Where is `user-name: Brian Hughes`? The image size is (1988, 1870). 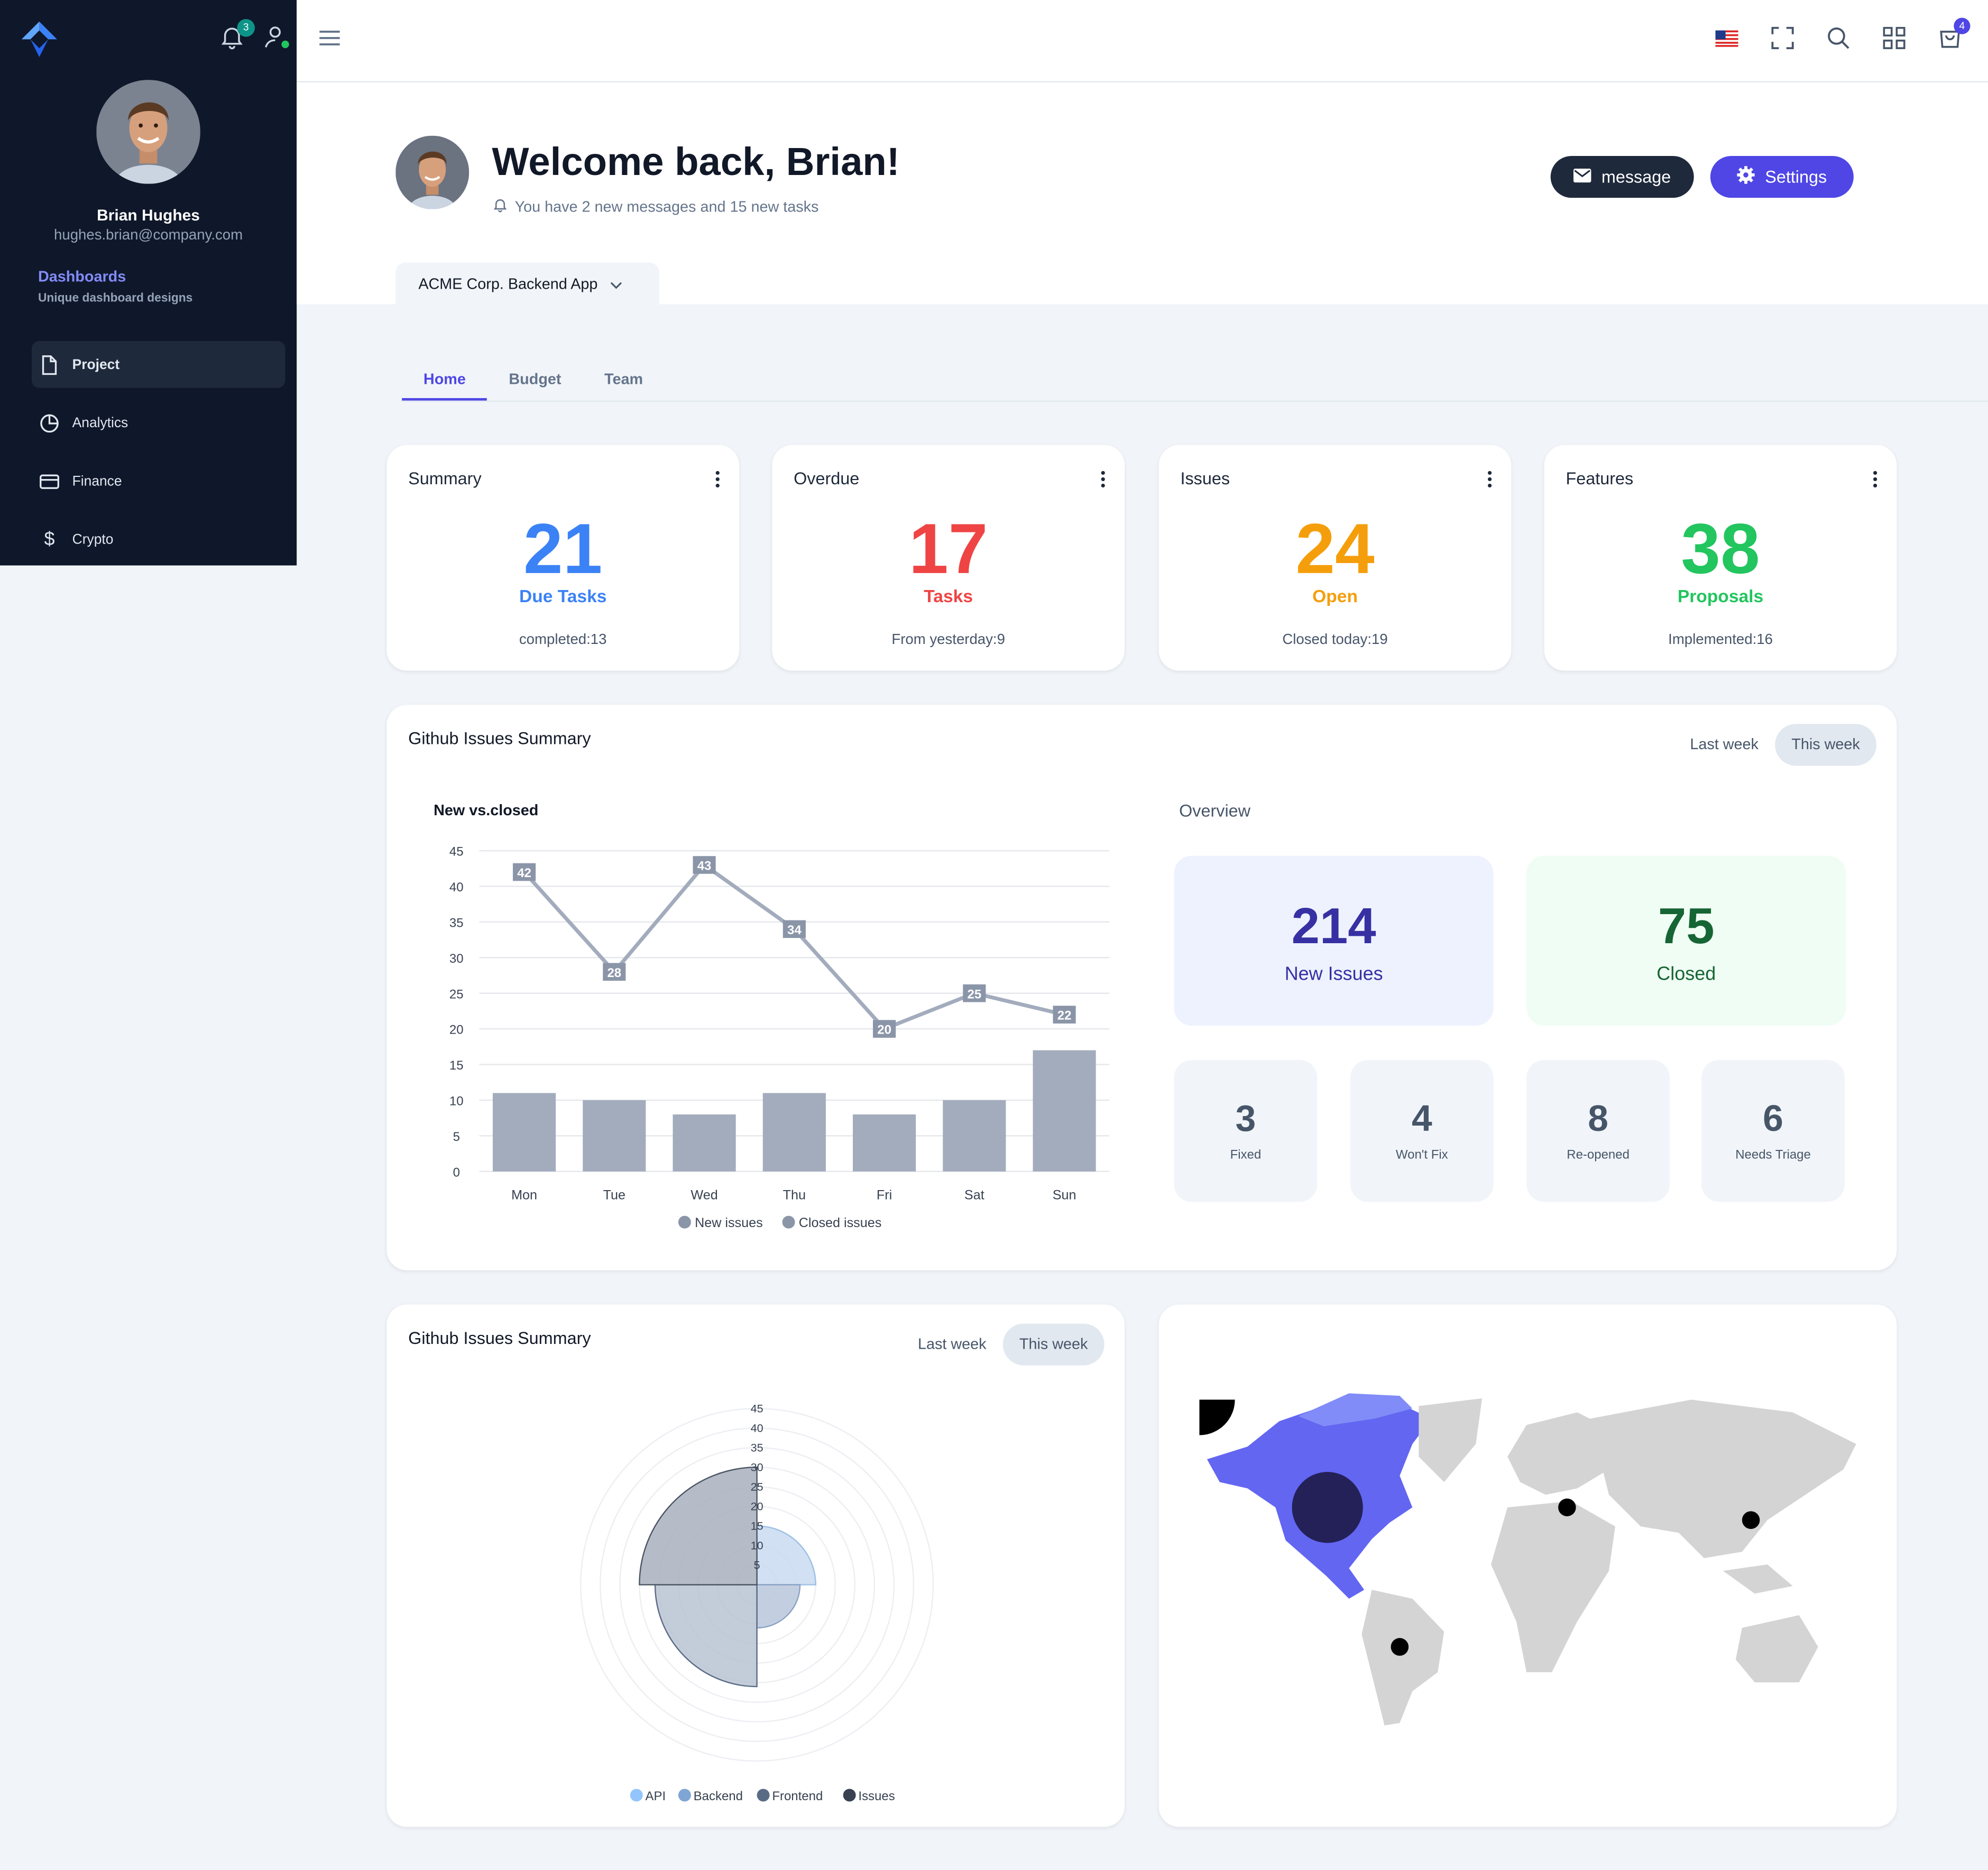 user-name: Brian Hughes is located at coordinates (148, 215).